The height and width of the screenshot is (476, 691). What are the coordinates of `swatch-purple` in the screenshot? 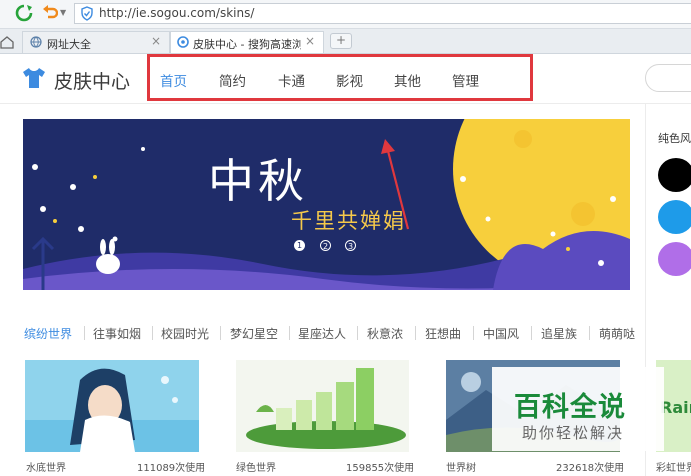 It's located at (674, 259).